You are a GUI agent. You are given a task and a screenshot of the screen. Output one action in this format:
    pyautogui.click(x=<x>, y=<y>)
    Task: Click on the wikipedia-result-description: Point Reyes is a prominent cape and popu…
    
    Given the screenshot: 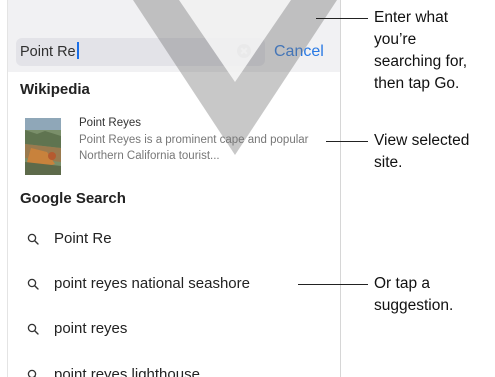 What is the action you would take?
    pyautogui.click(x=194, y=148)
    